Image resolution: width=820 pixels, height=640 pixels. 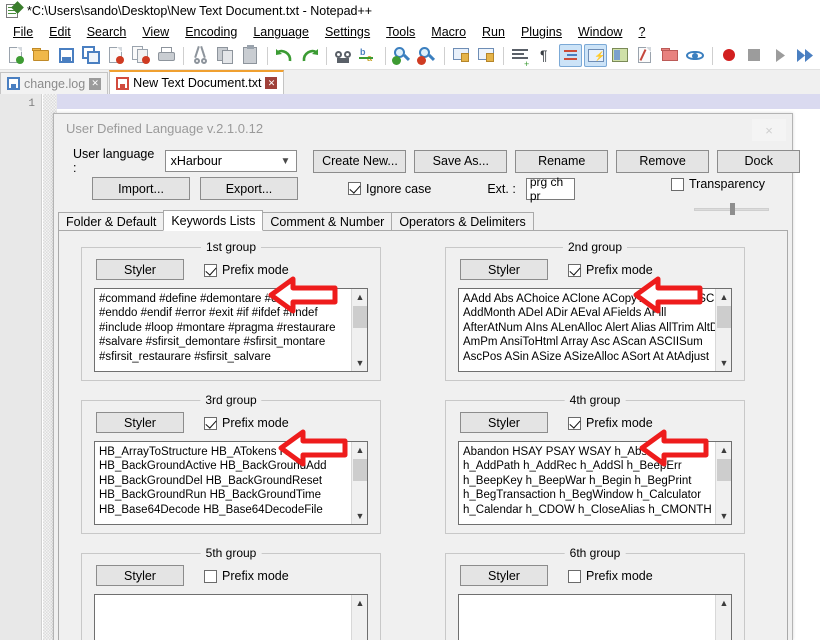 I want to click on menu-item-language: Language, so click(x=281, y=32).